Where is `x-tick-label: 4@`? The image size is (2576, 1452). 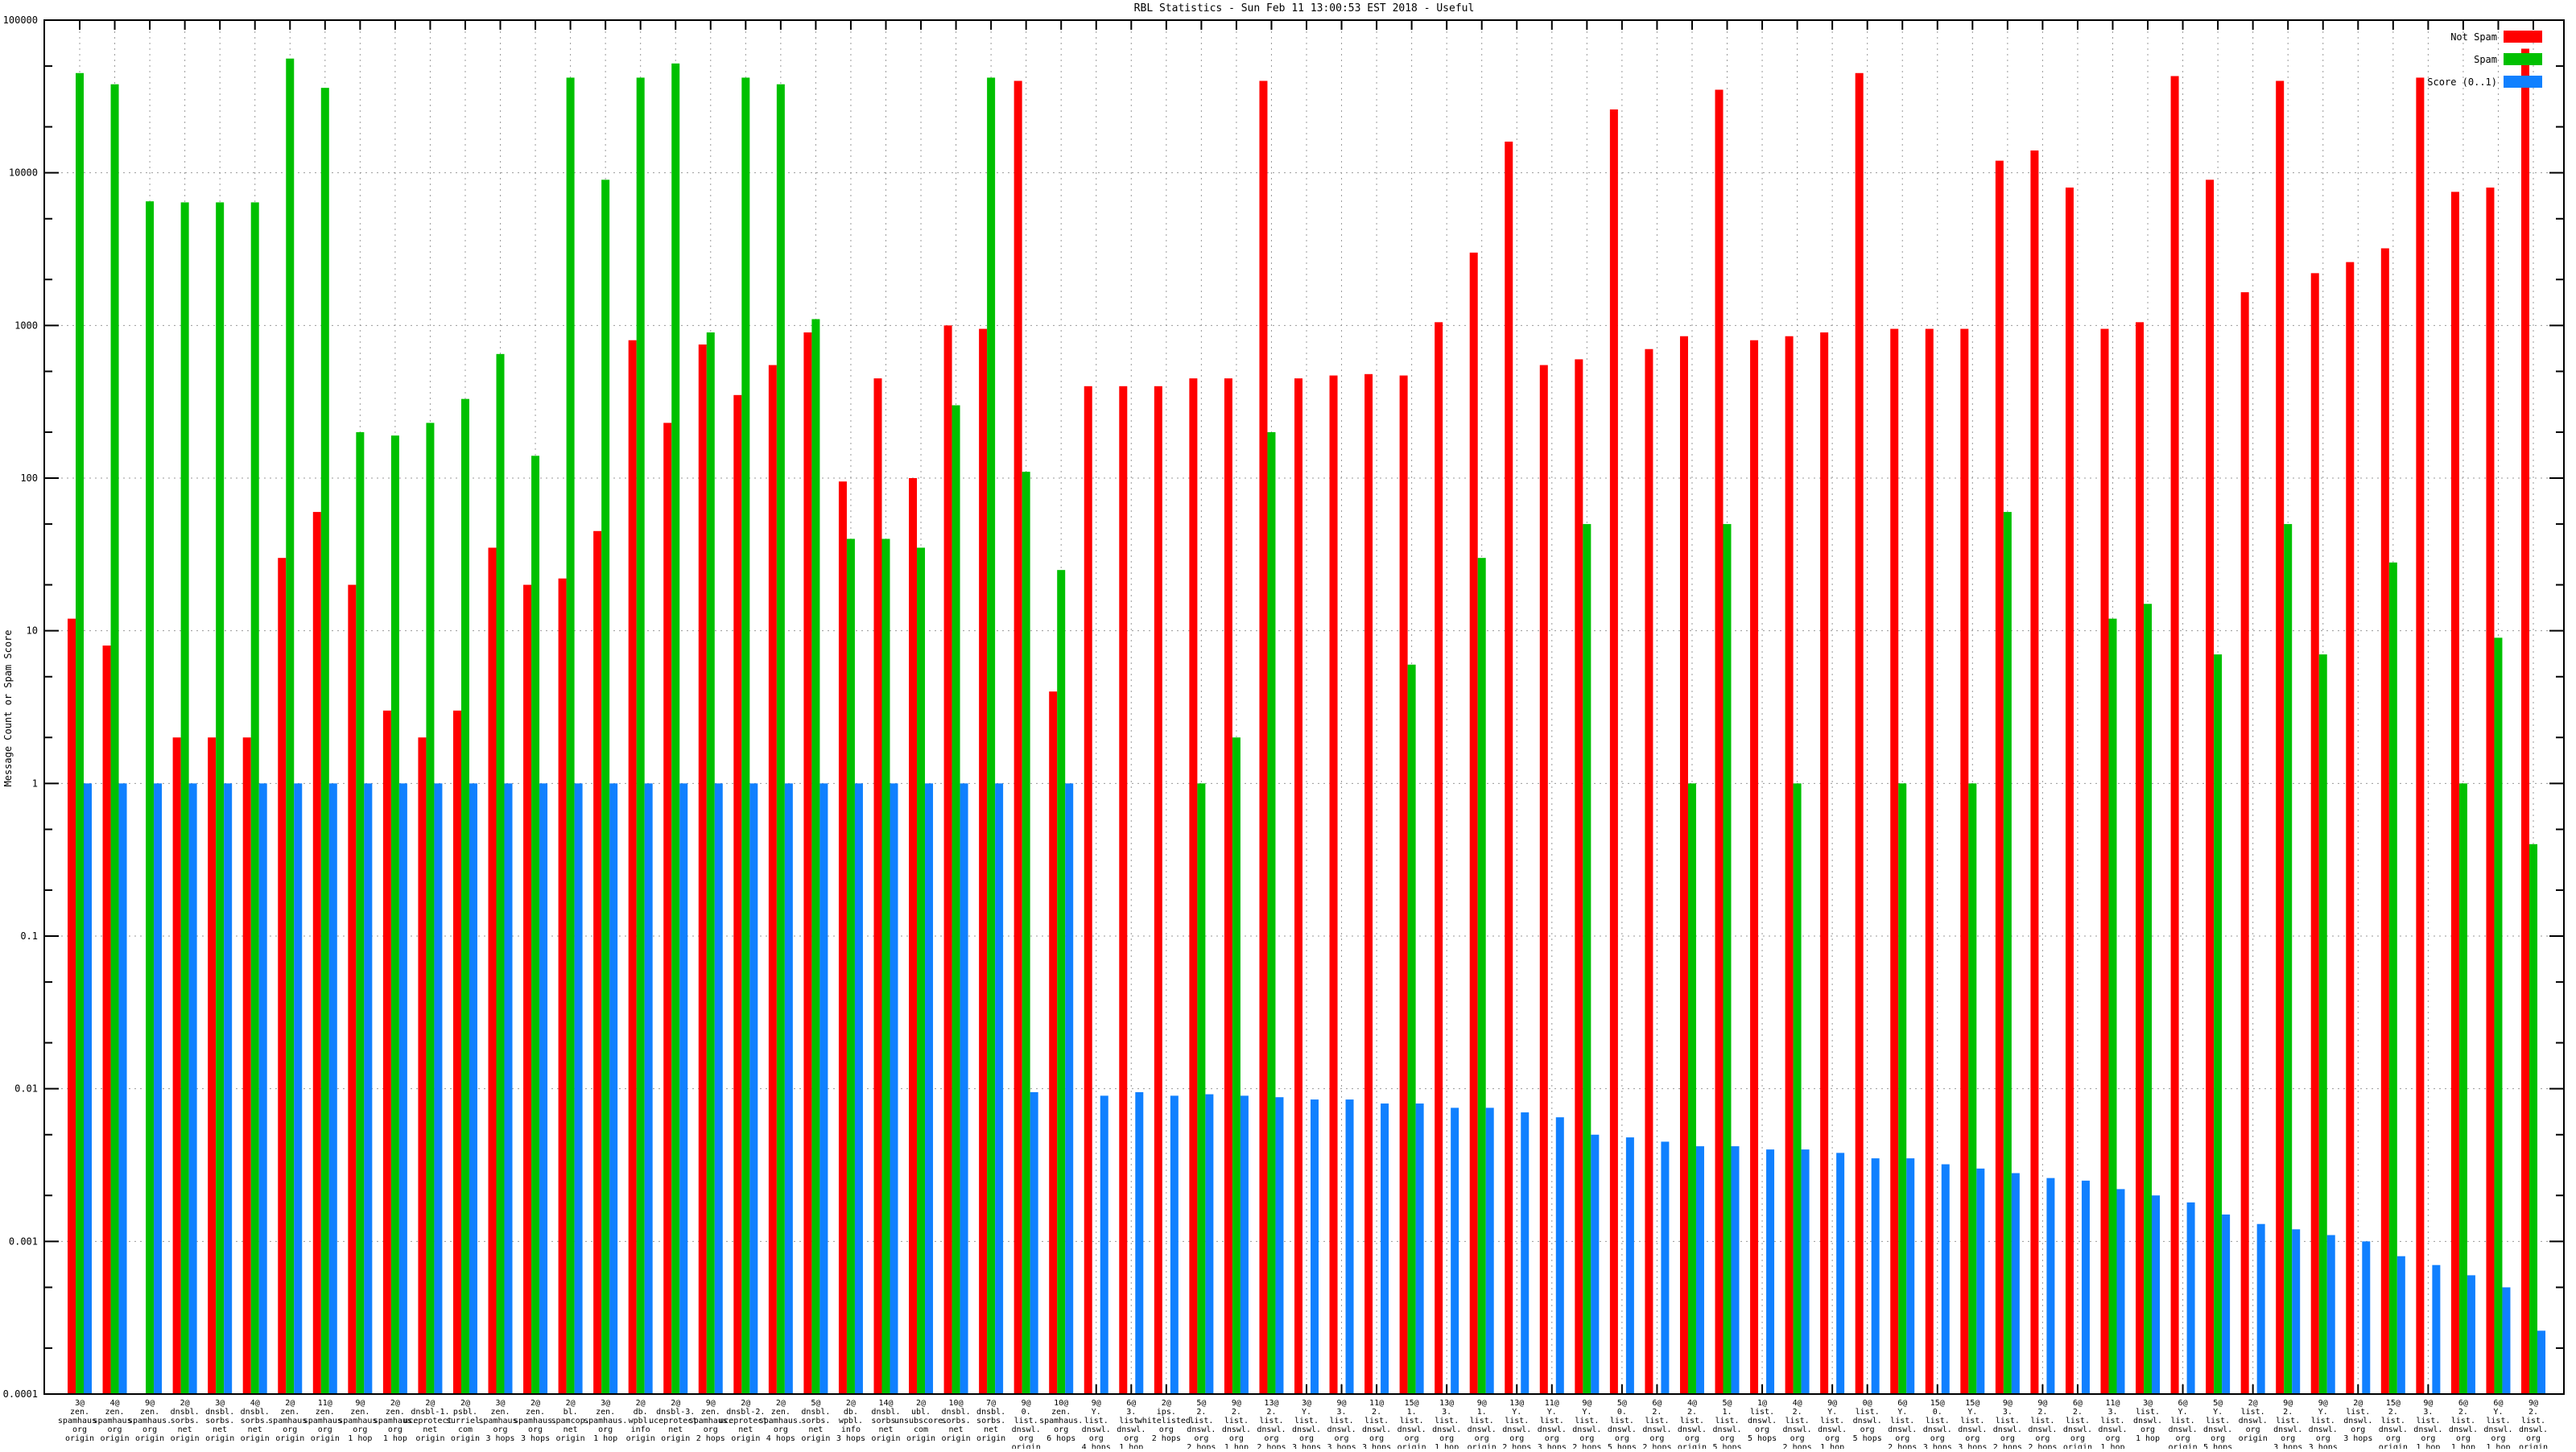
x-tick-label: 4@ is located at coordinates (115, 1403).